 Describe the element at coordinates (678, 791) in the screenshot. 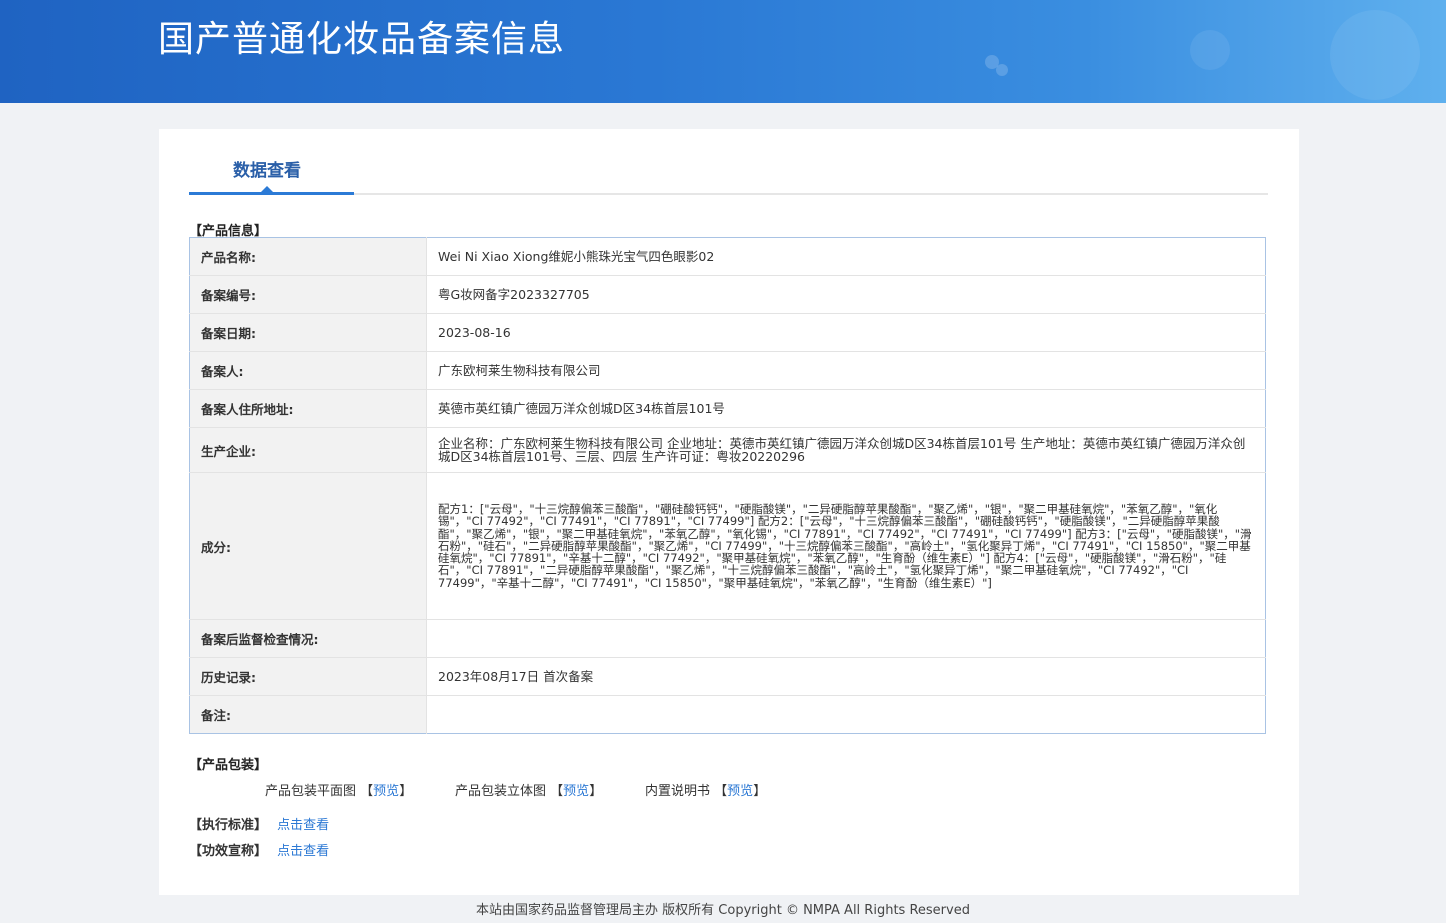

I see `packaging-label: 内置说明书` at that location.